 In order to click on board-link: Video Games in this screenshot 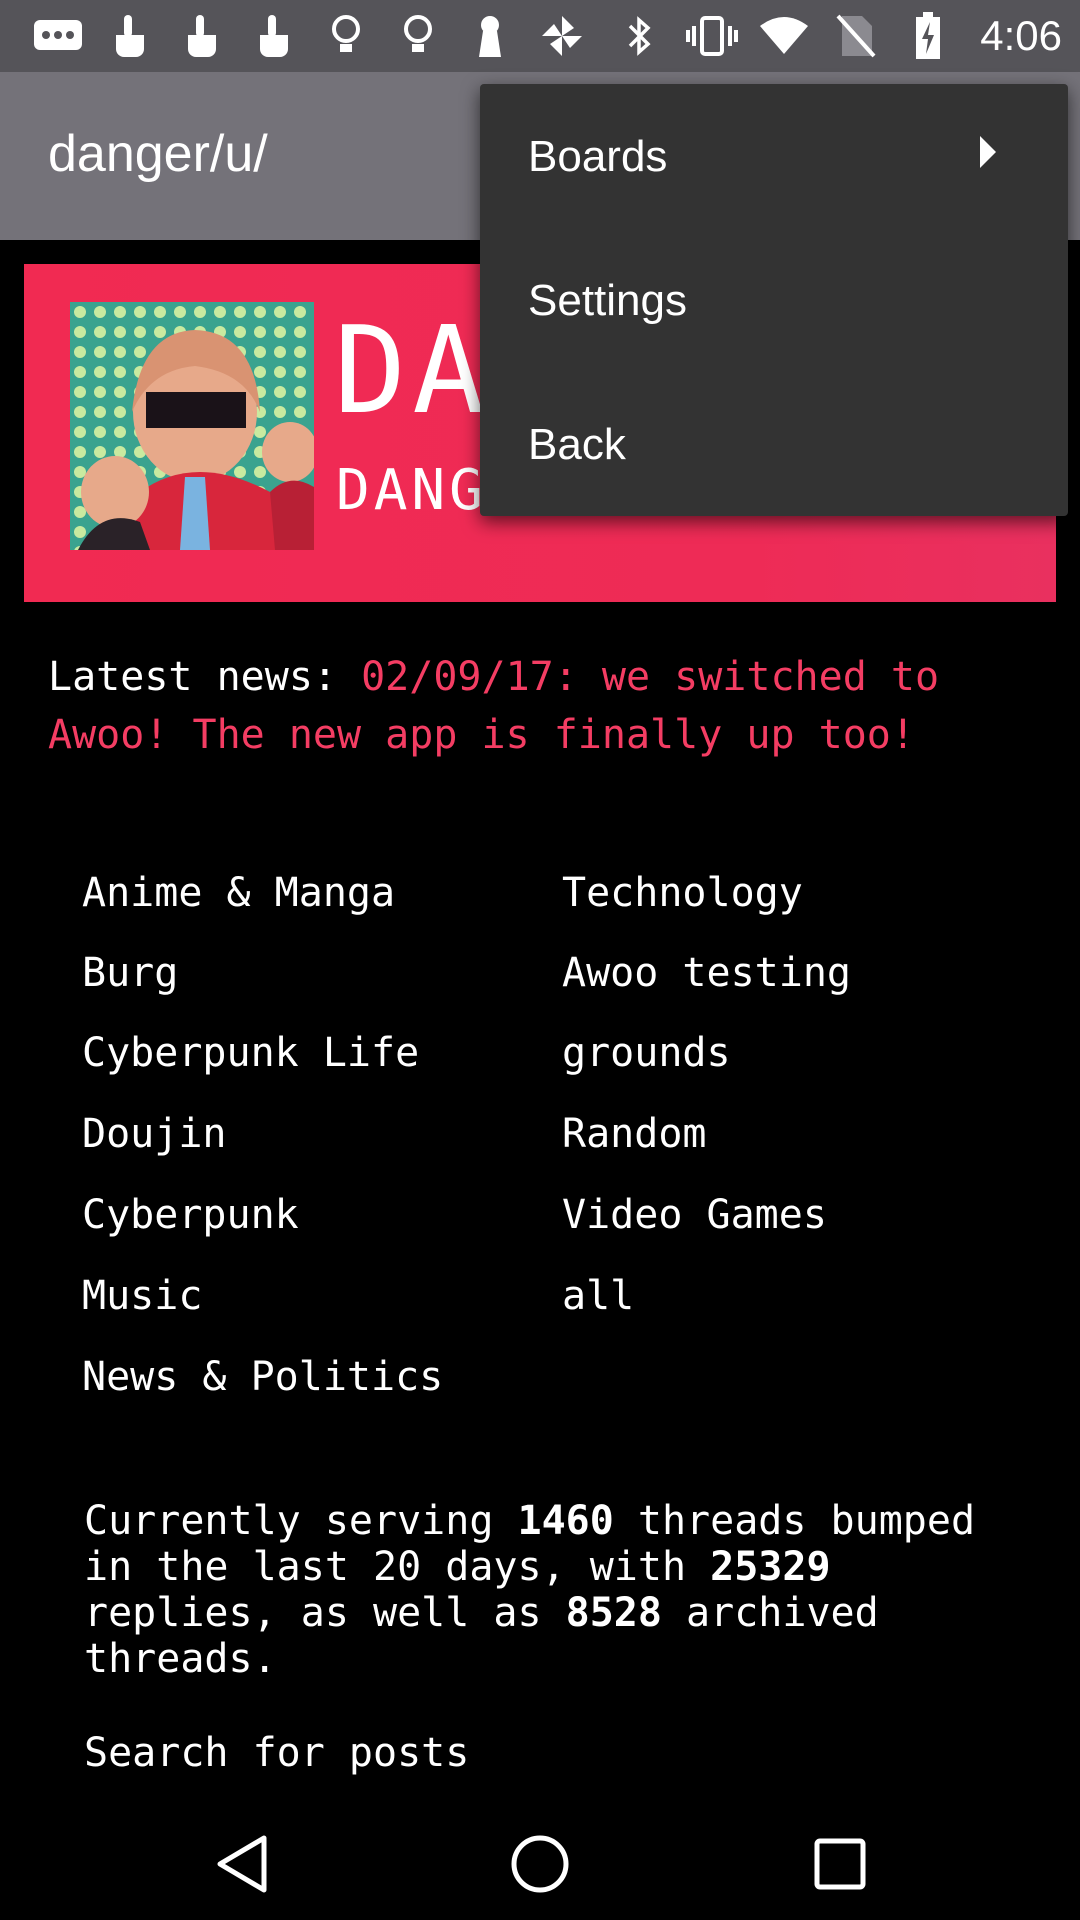, I will do `click(694, 1215)`.